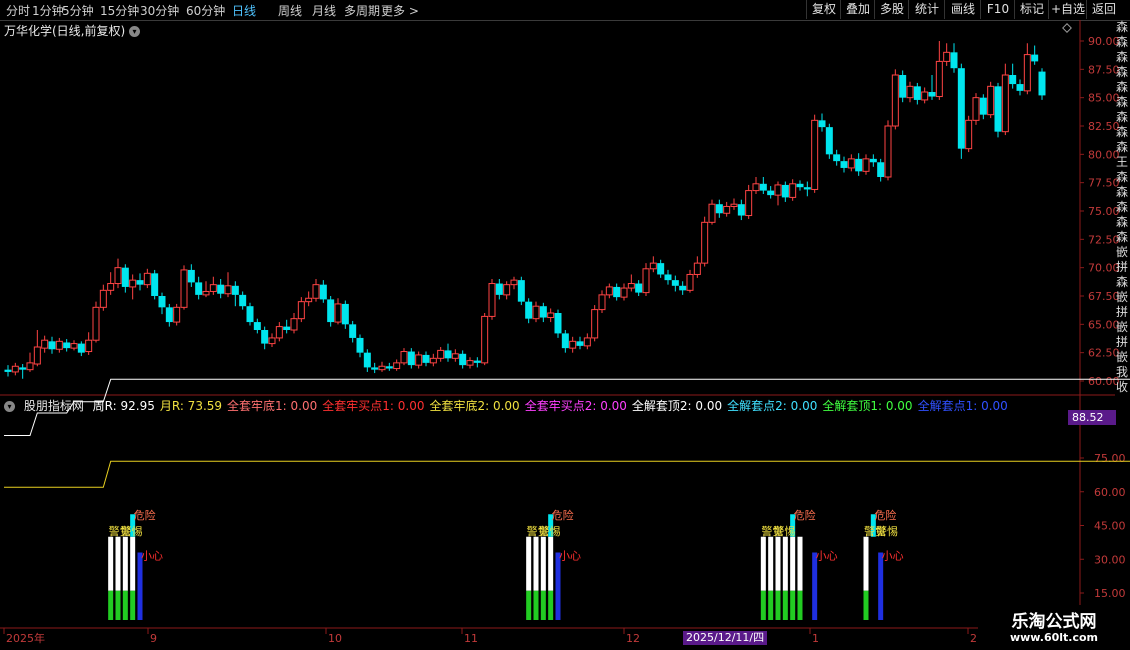  I want to click on price-tick-label: 67.50, so click(1104, 296).